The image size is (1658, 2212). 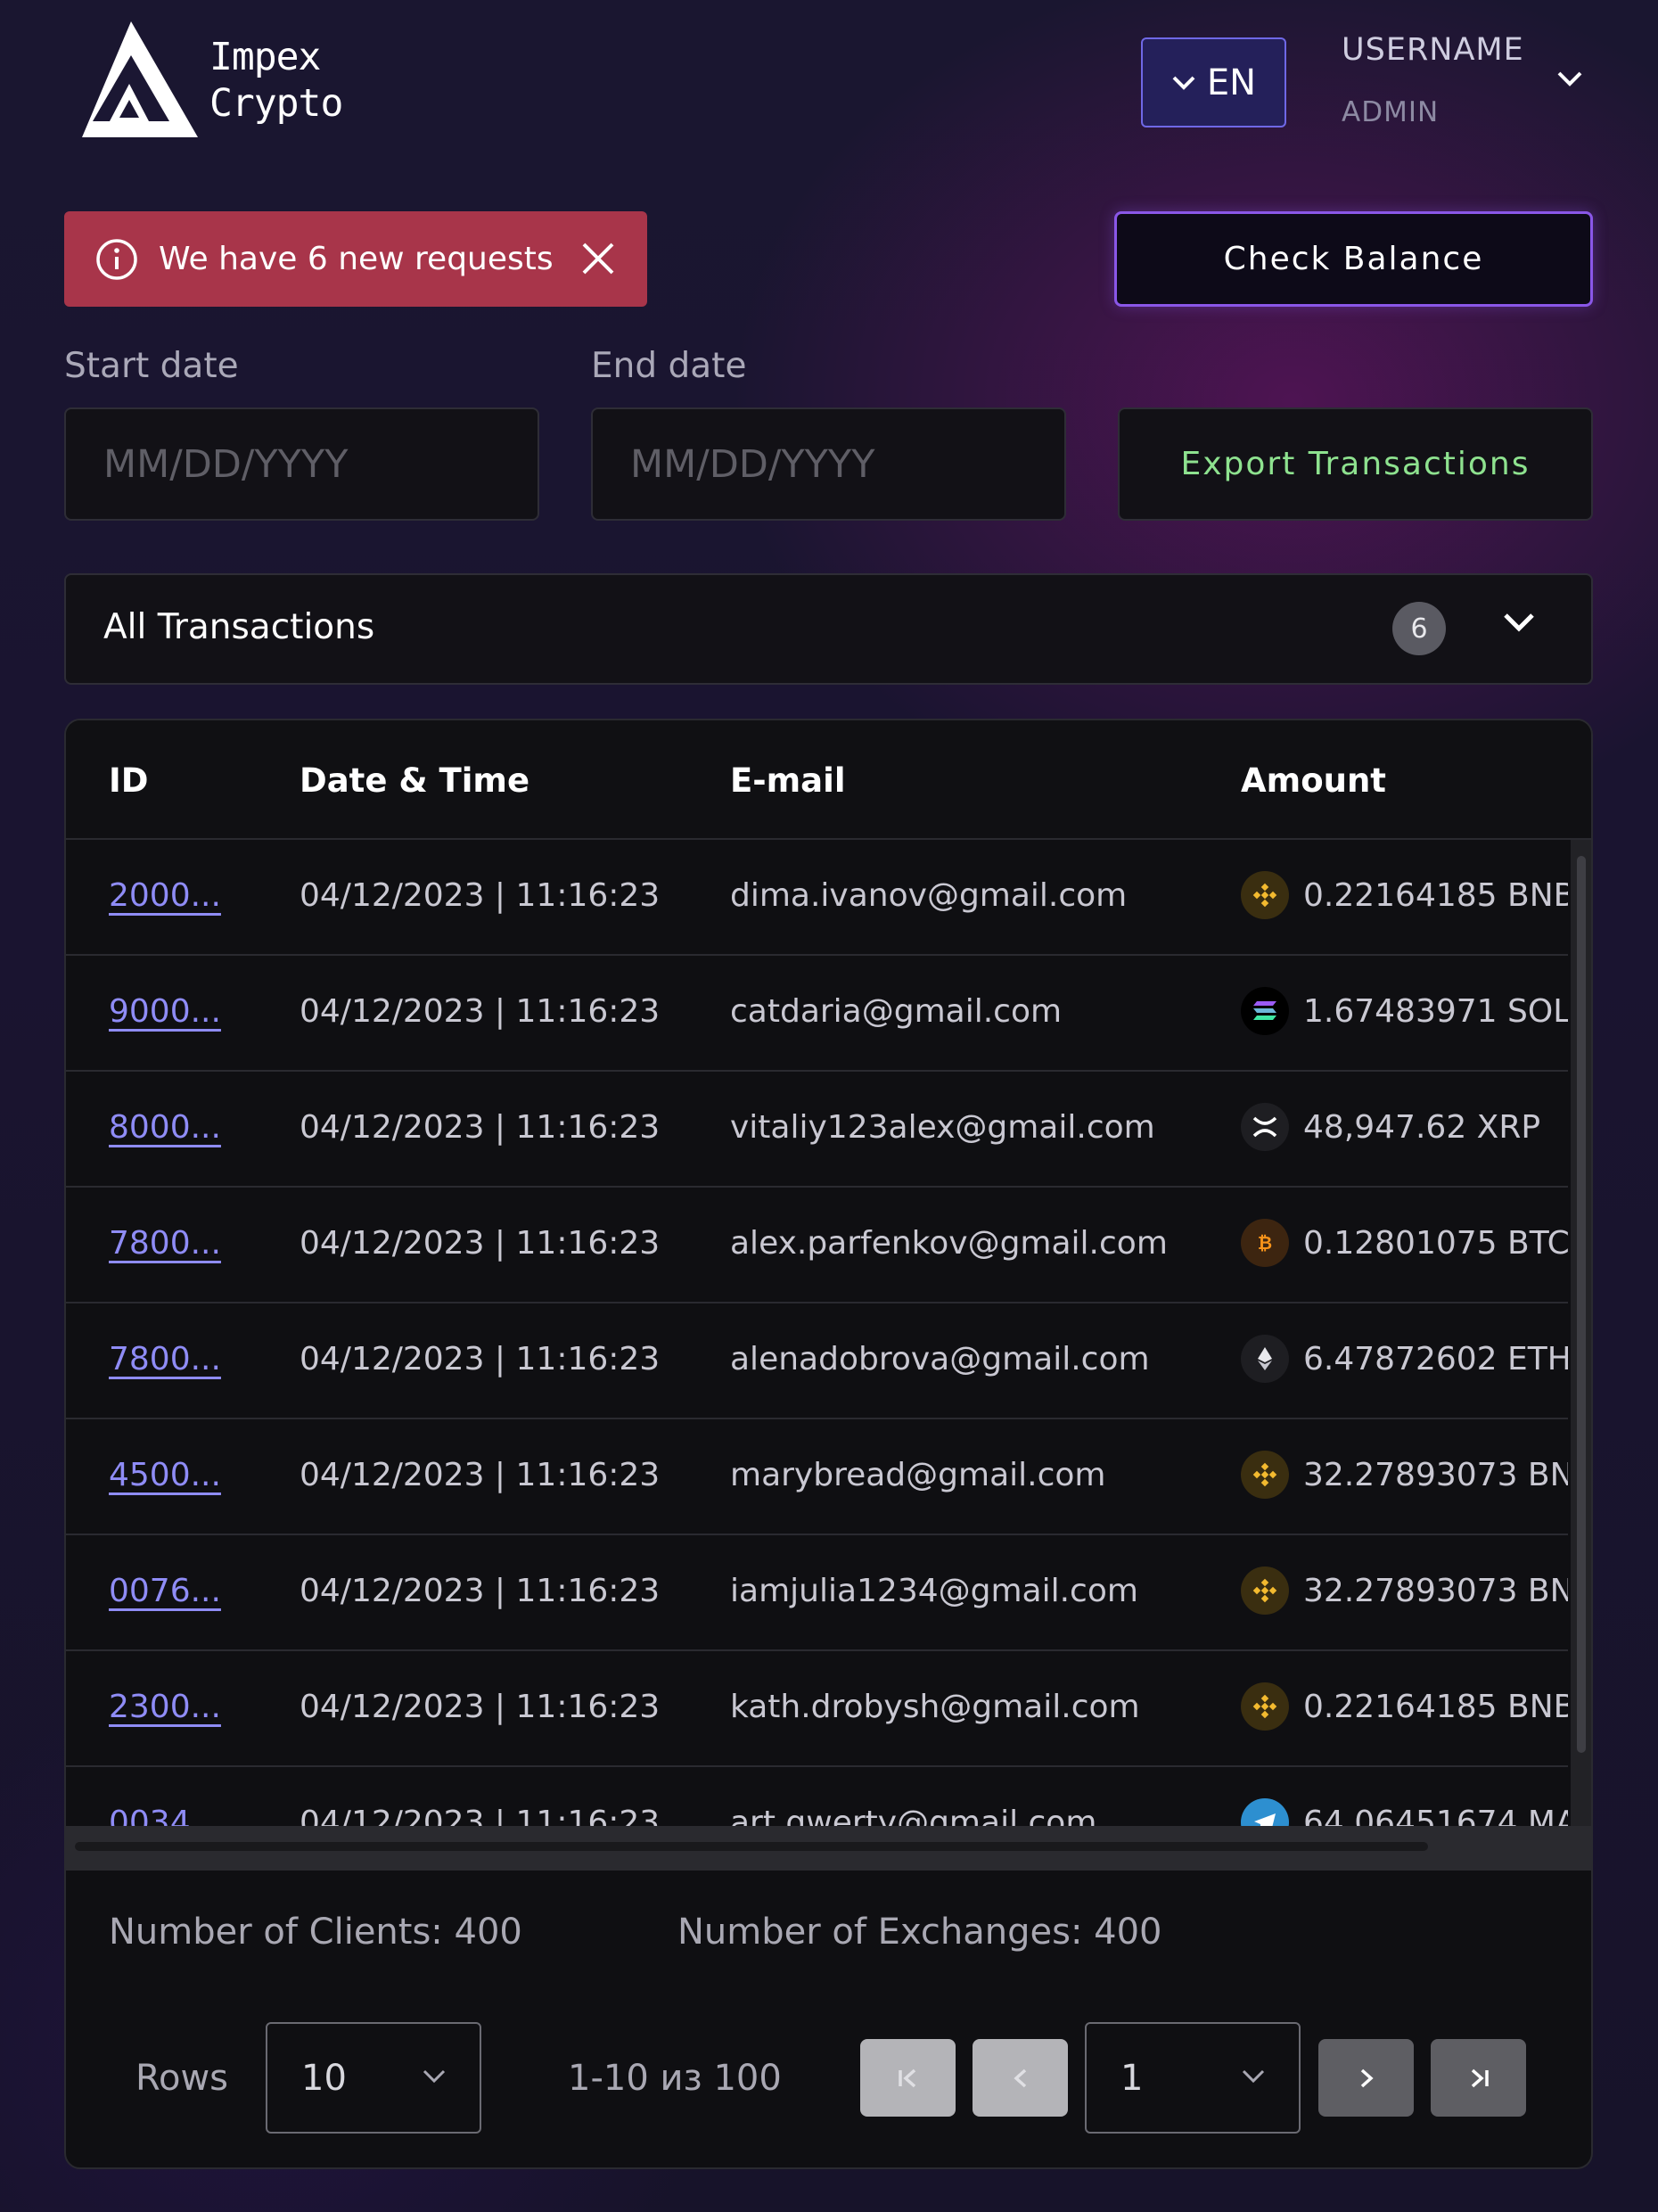 What do you see at coordinates (942, 1127) in the screenshot?
I see `transaction-email: vitaliy123alex@gmail.com` at bounding box center [942, 1127].